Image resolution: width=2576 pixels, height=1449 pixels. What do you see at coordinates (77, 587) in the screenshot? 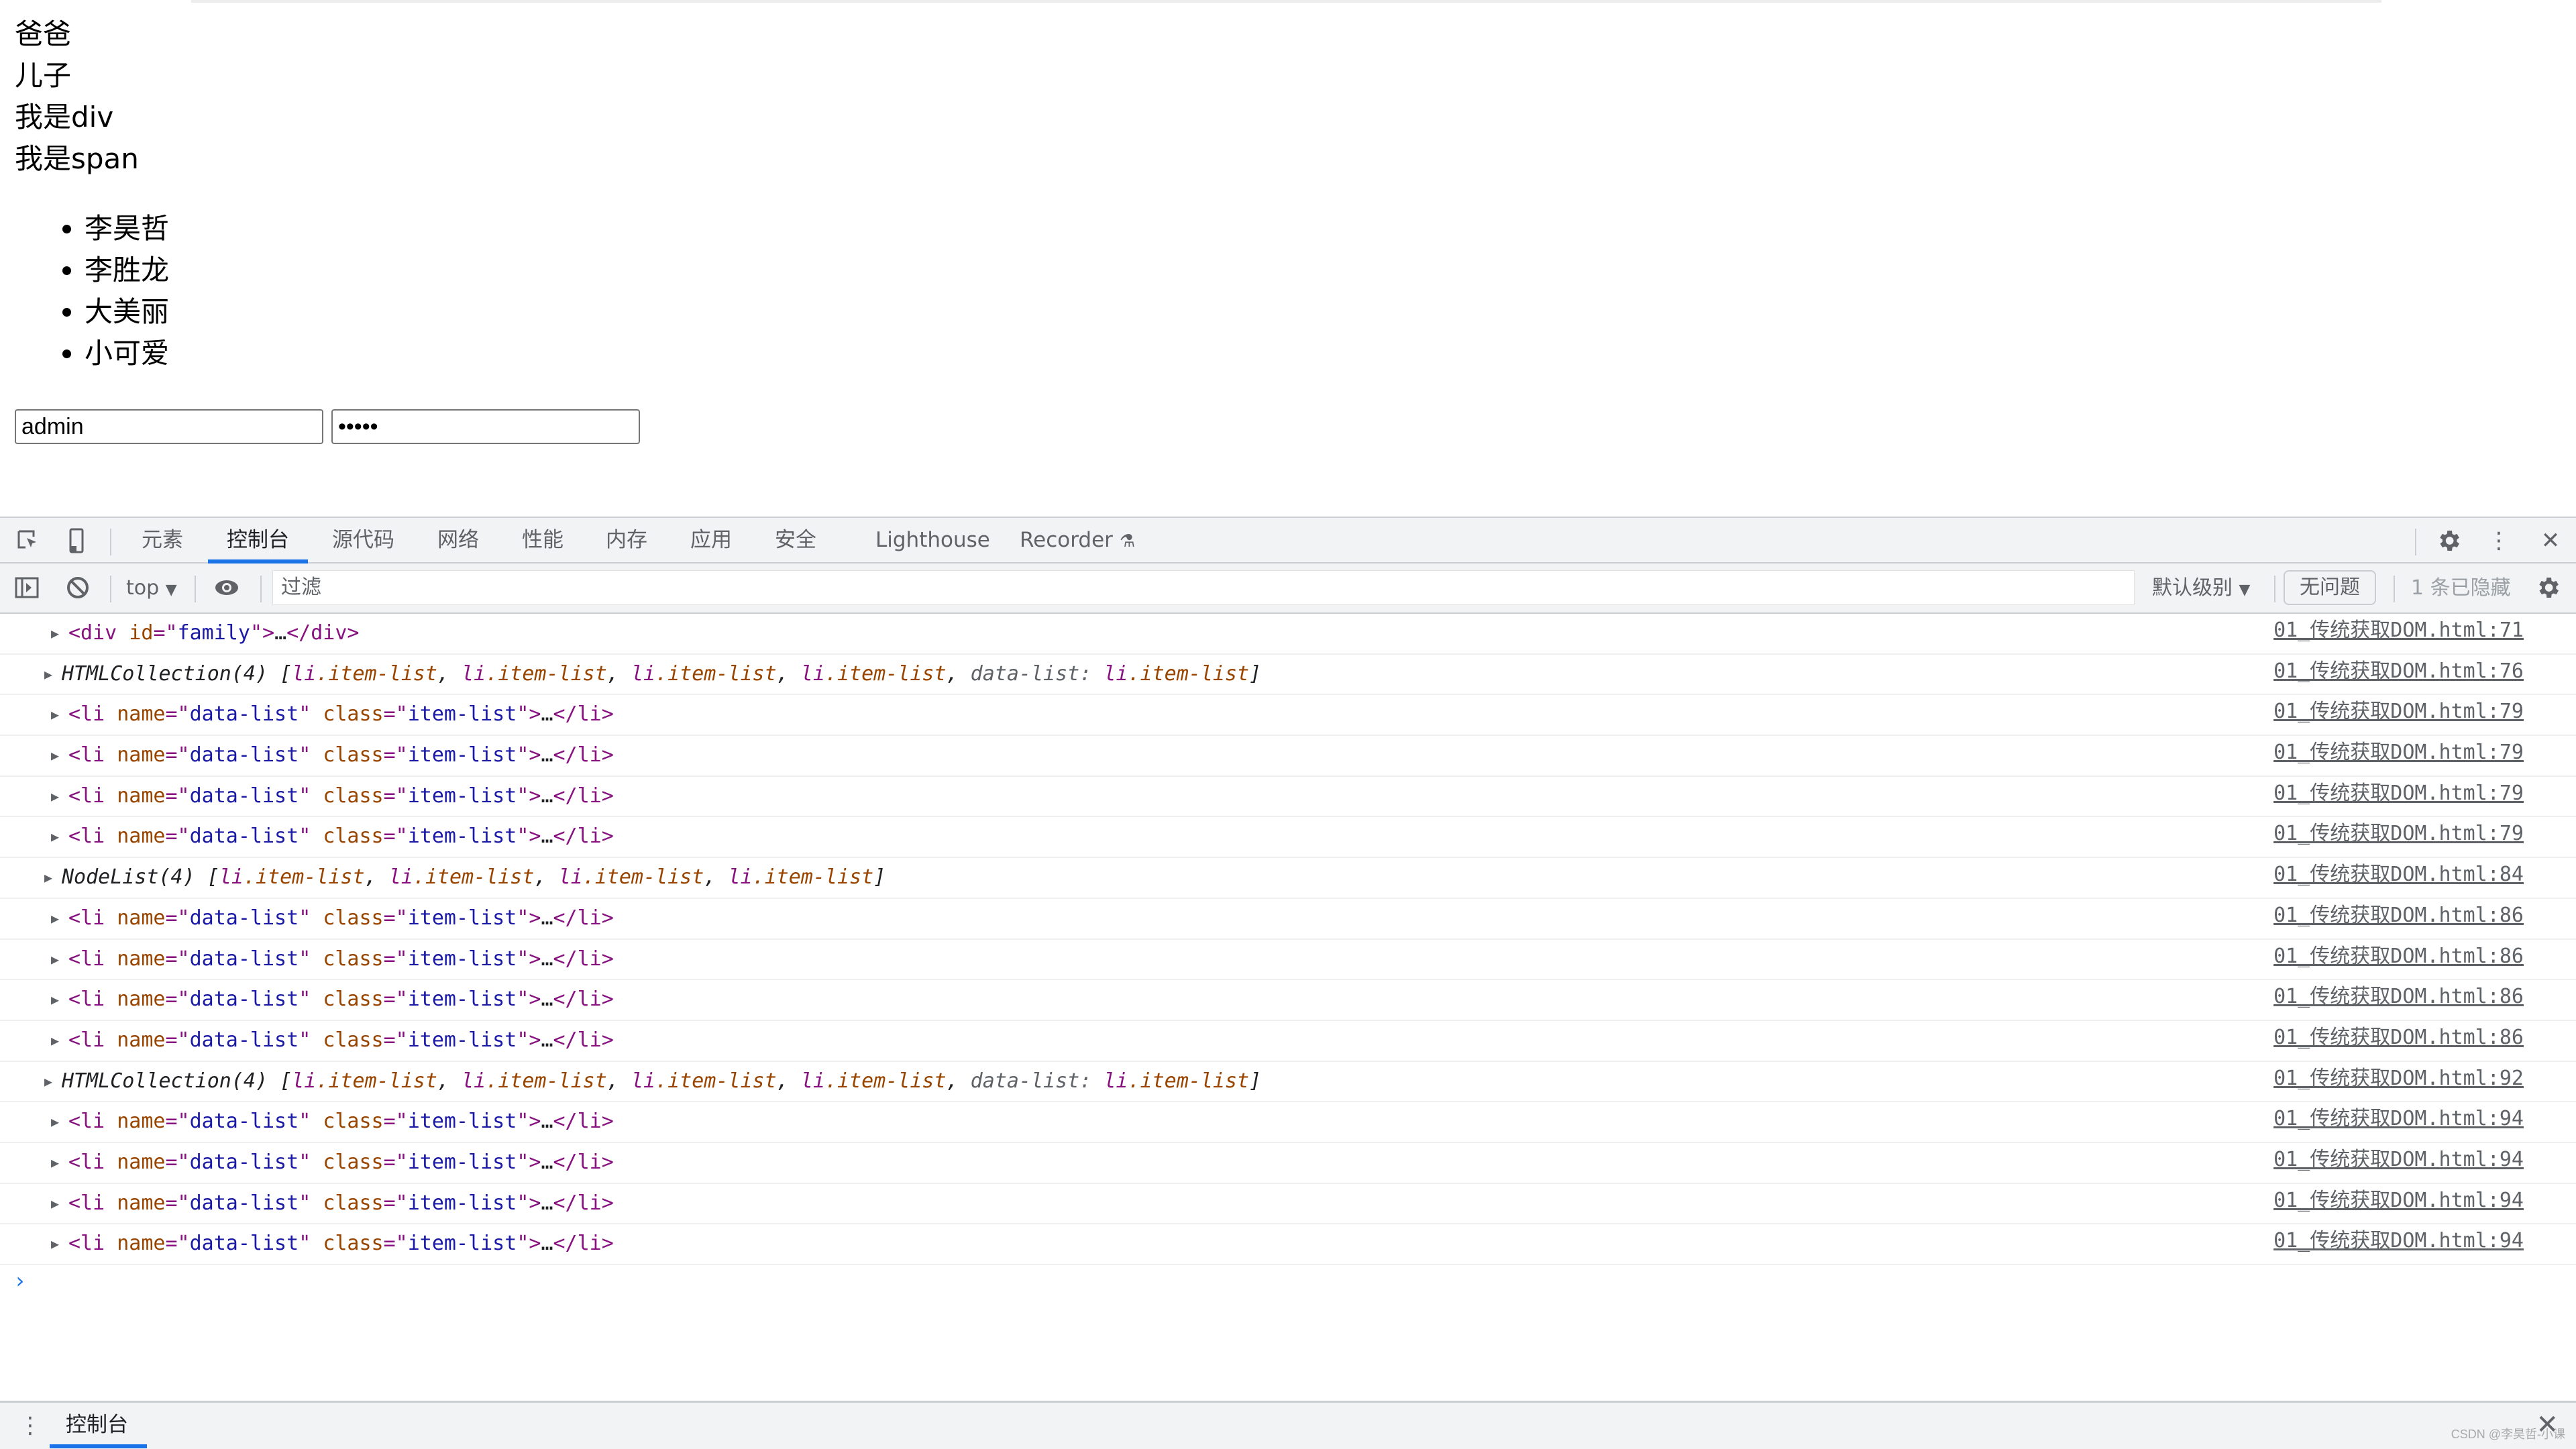
I see `clear-console-icon` at bounding box center [77, 587].